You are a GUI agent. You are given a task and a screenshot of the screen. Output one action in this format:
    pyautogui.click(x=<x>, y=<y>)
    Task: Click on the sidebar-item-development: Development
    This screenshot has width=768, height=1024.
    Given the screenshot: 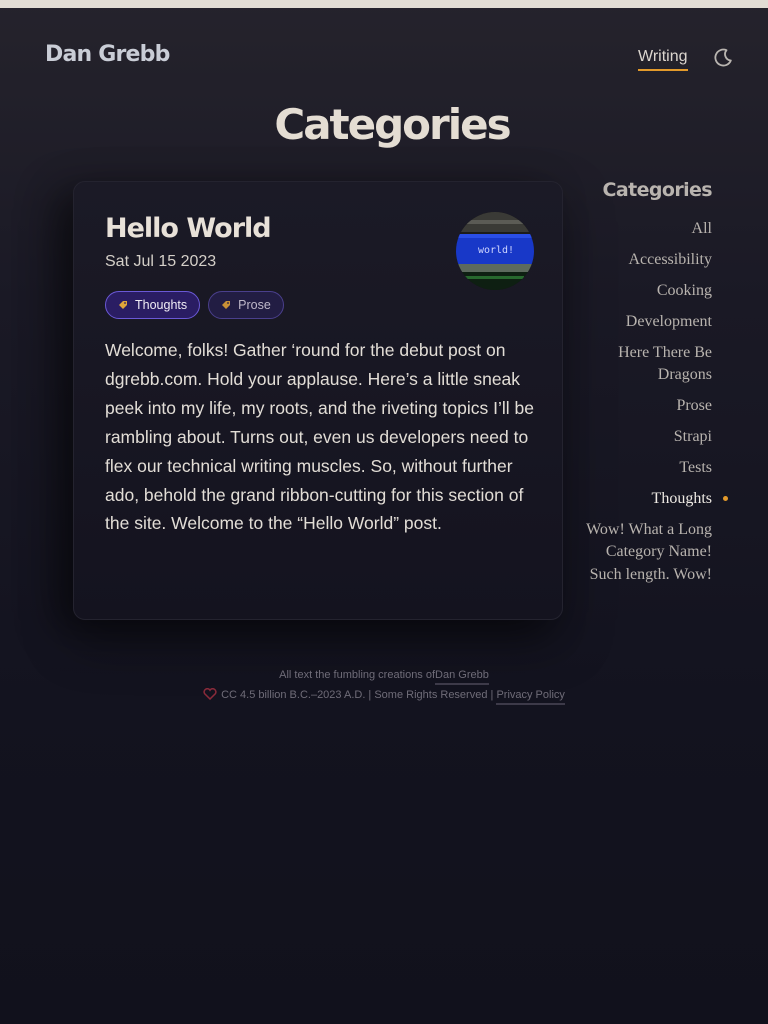 What is the action you would take?
    pyautogui.click(x=647, y=322)
    